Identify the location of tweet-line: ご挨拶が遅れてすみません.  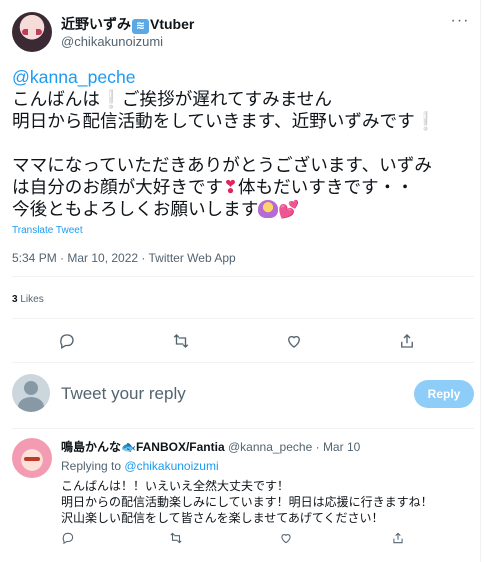
(226, 99).